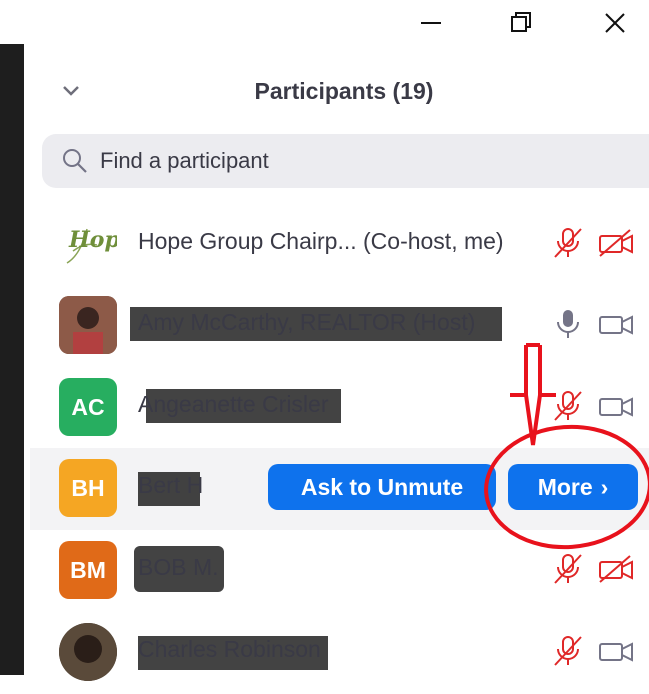  I want to click on avatar: BH, so click(88, 488).